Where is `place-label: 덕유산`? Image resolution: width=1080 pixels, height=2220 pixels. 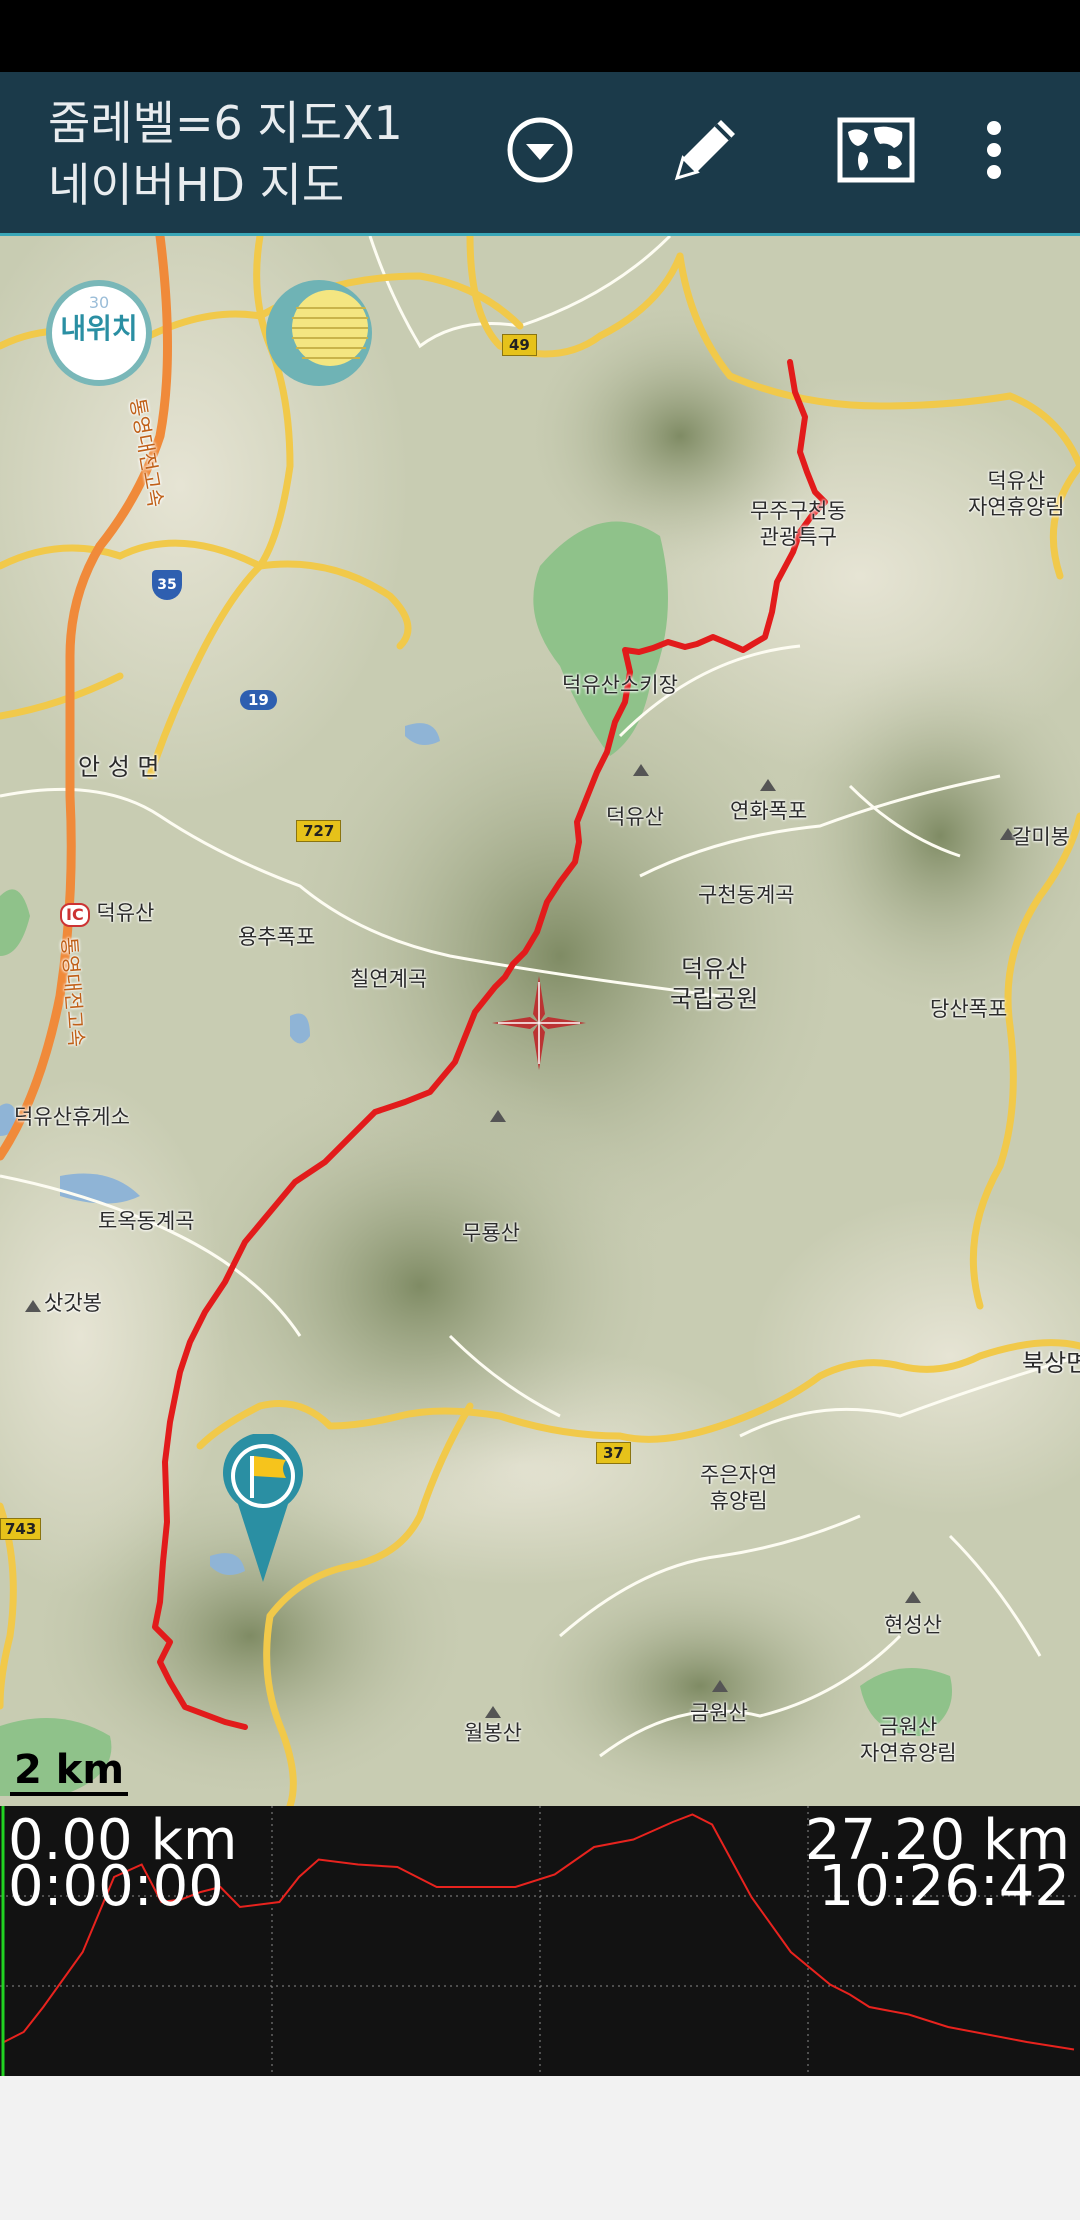
place-label: 덕유산 is located at coordinates (635, 817).